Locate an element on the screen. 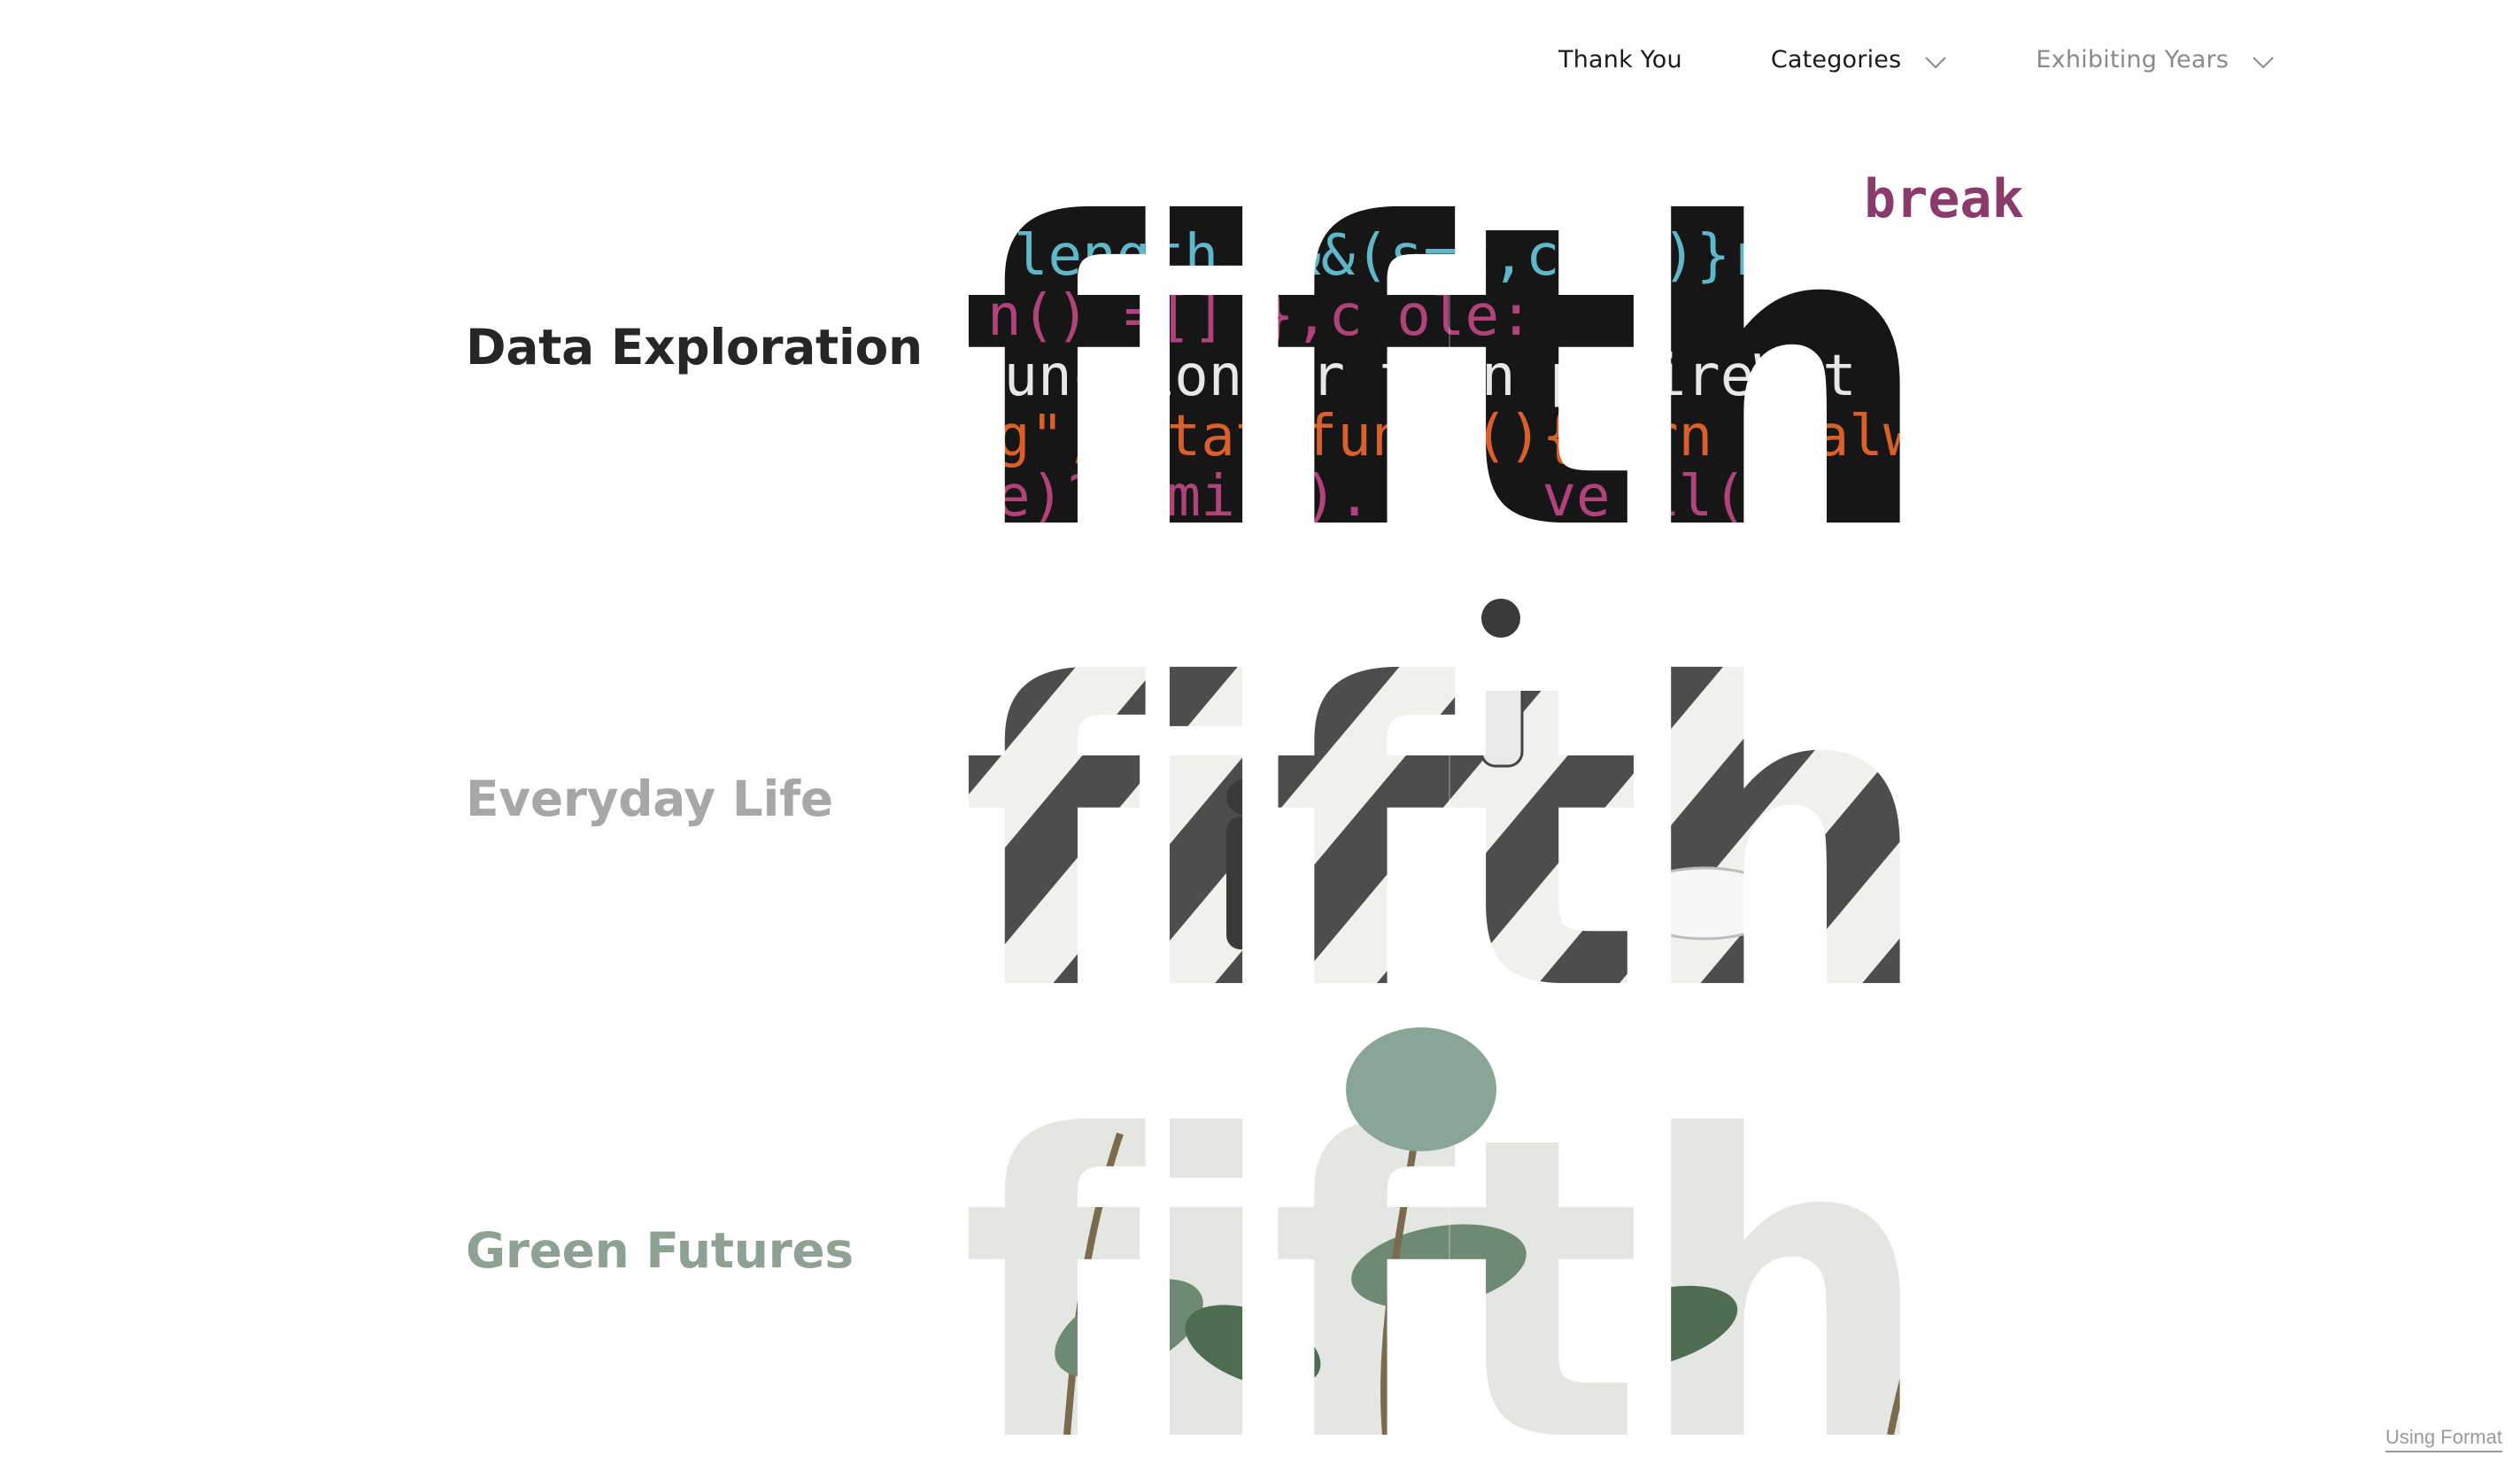  main-nav: Thank You Categories Exhibiting Years is located at coordinates (1917, 60).